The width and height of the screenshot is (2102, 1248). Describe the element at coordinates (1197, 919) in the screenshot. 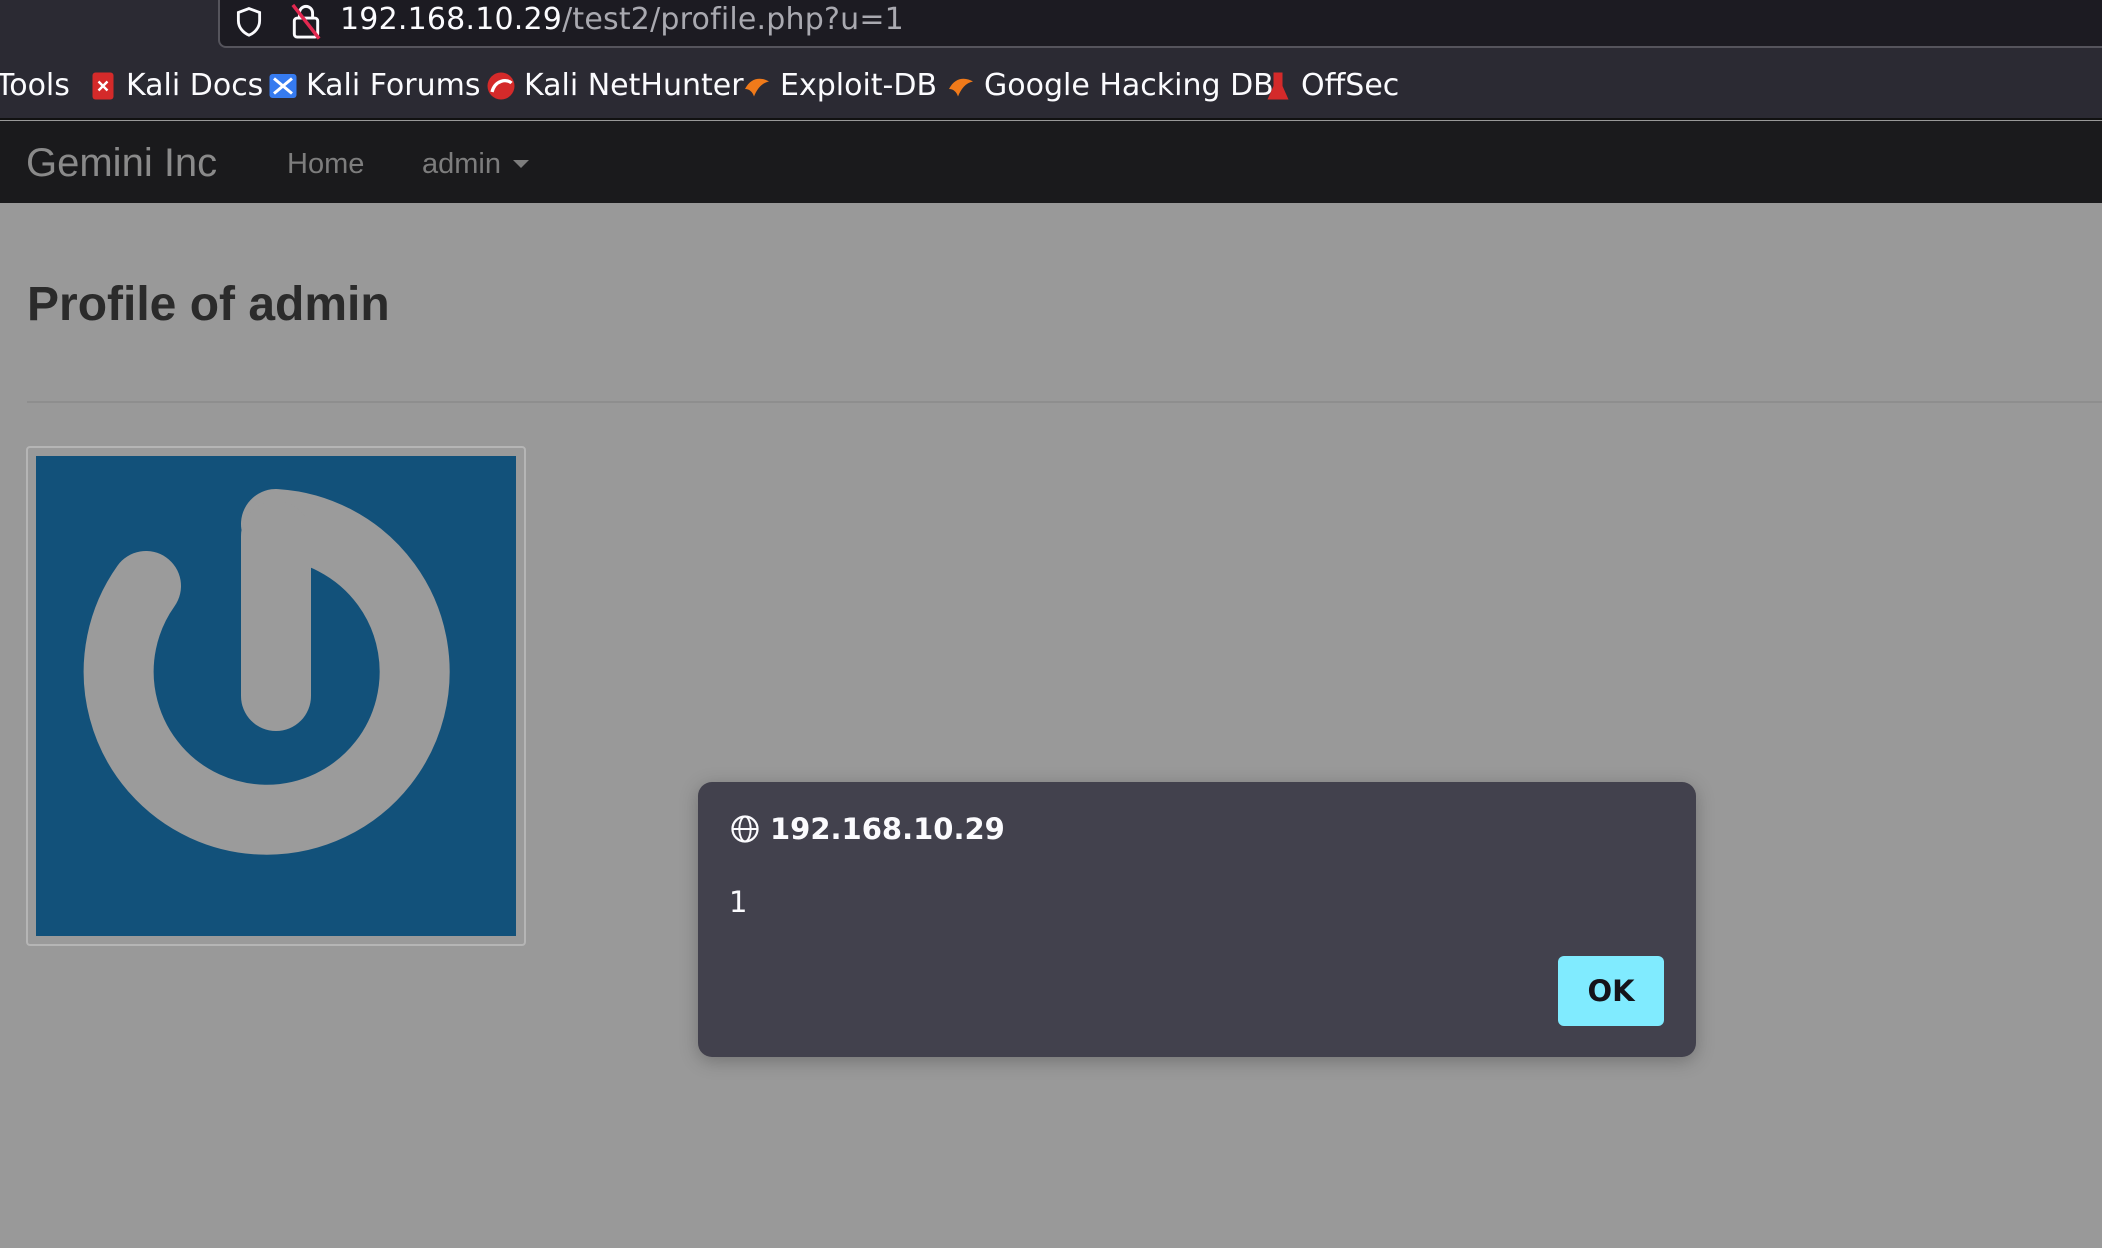

I see `alert-dialog: 192.168.10.29 1 OK` at that location.